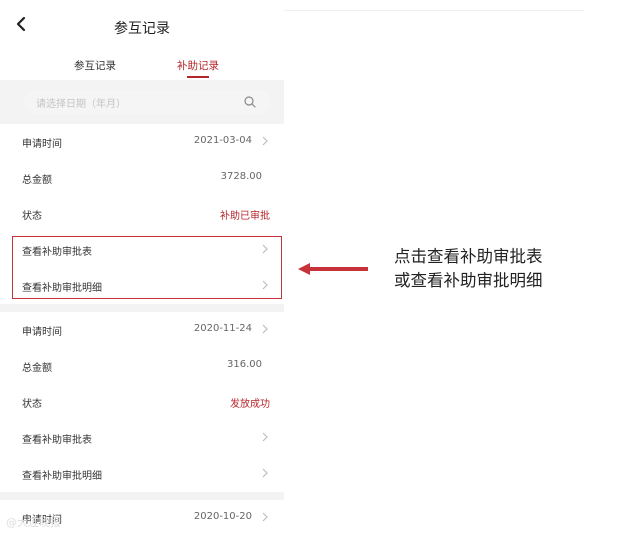 The image size is (632, 536). I want to click on apply-time-row: 申请时间 2021-03-04, so click(142, 142).